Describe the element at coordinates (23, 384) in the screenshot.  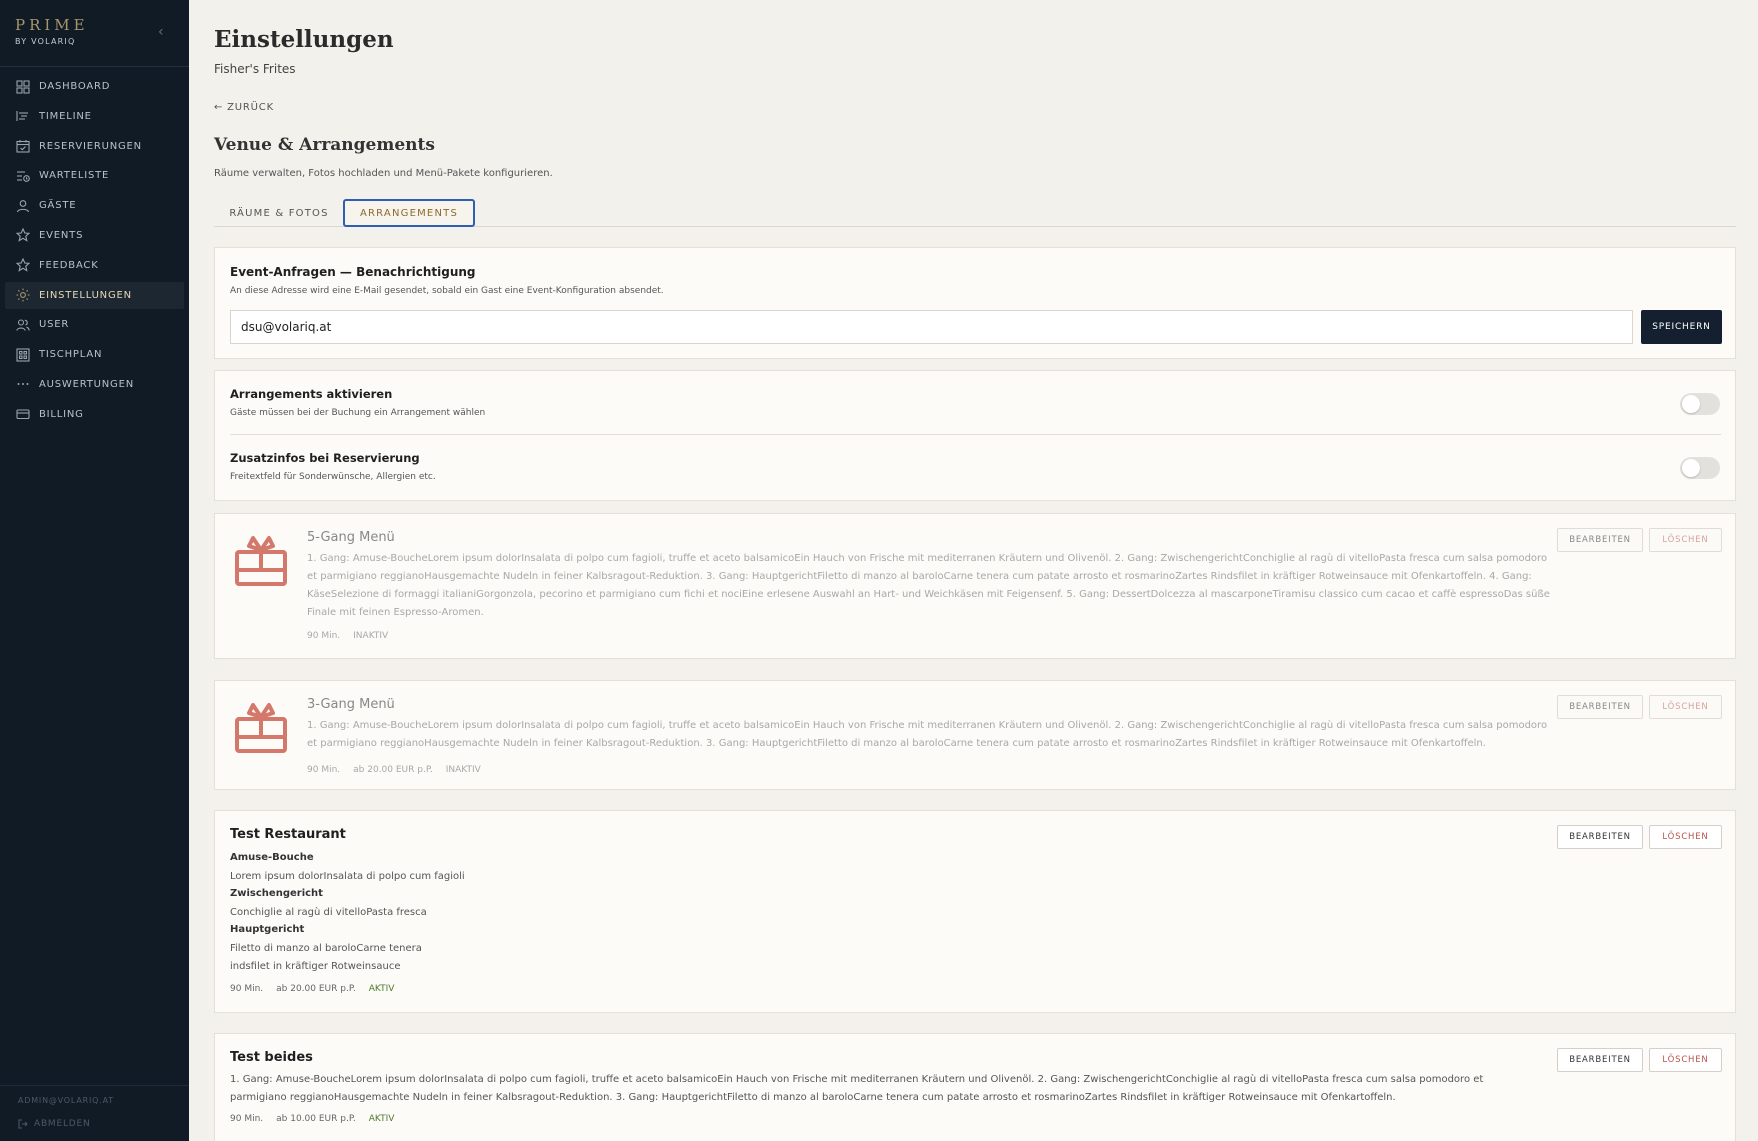
I see `dots-icon` at that location.